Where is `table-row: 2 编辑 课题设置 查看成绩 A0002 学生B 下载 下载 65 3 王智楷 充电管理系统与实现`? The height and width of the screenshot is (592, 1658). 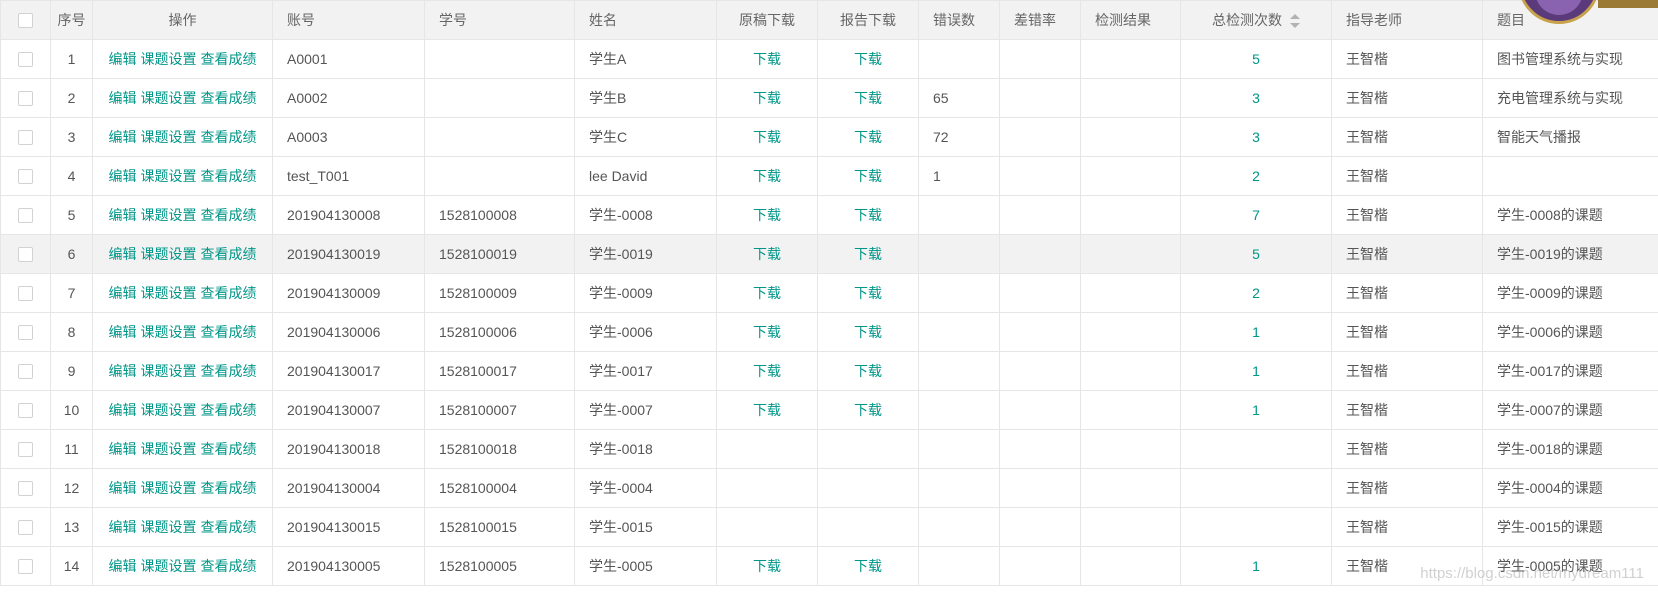 table-row: 2 编辑 课题设置 查看成绩 A0002 学生B 下载 下载 65 3 王智楷 充电管理系统与实现 is located at coordinates (829, 98).